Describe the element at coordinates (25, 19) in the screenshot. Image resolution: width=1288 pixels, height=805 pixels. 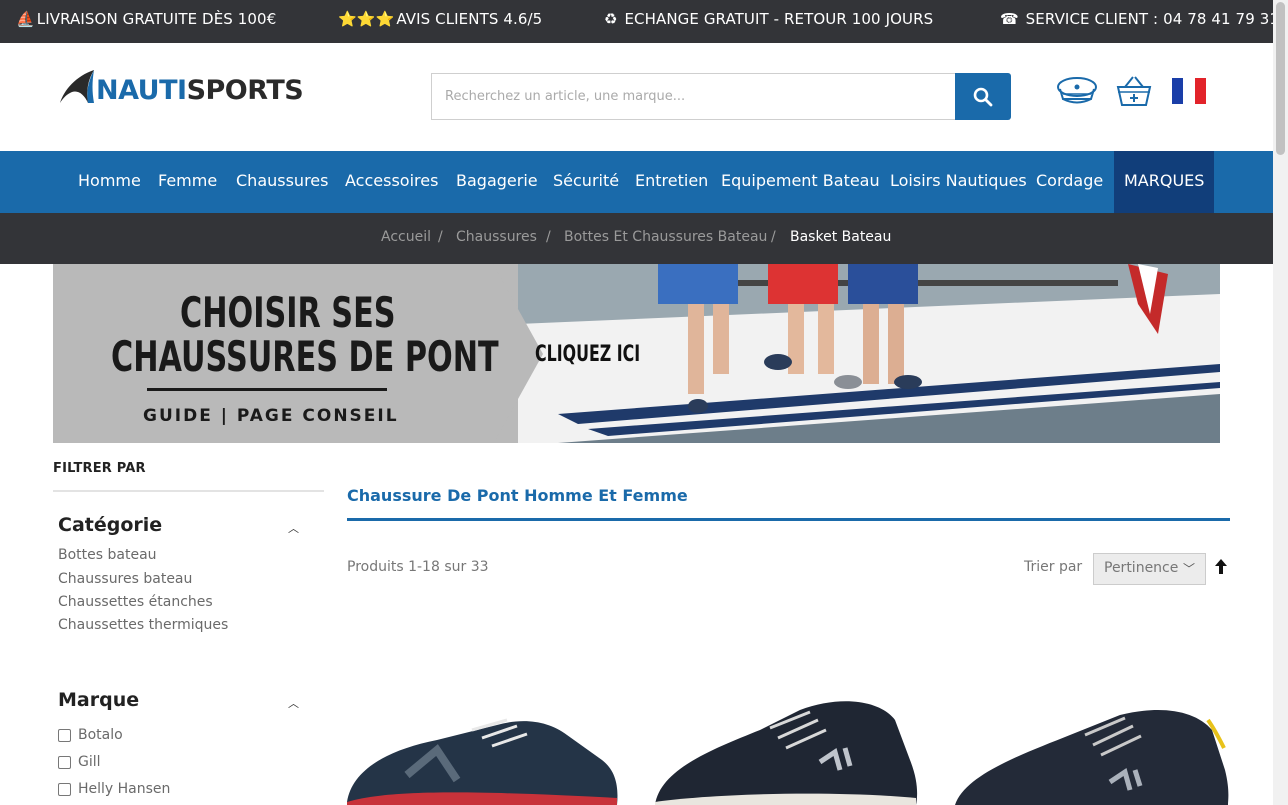
I see `sailboat-icon: ⛵` at that location.